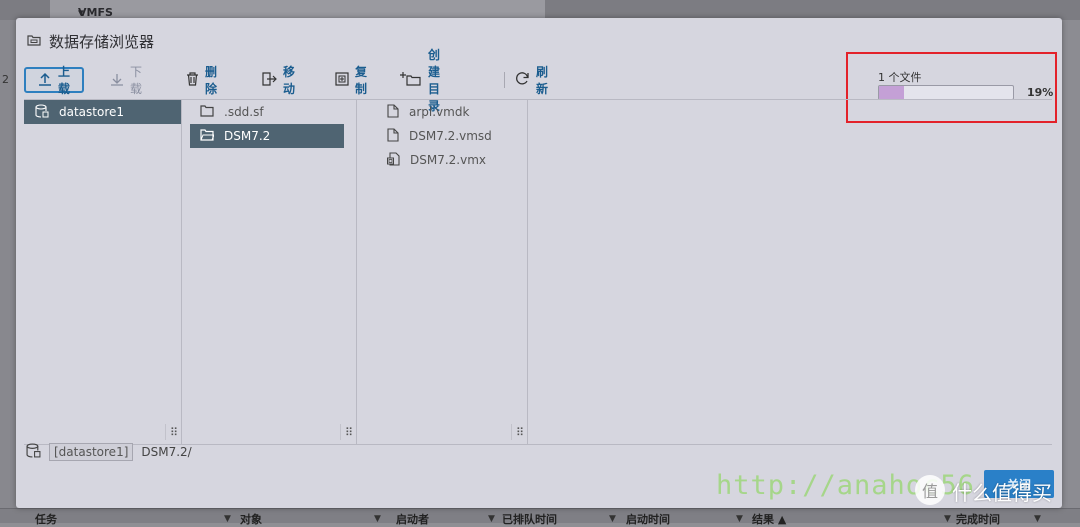  I want to click on file-name: DSM7.2.vmsd, so click(450, 136).